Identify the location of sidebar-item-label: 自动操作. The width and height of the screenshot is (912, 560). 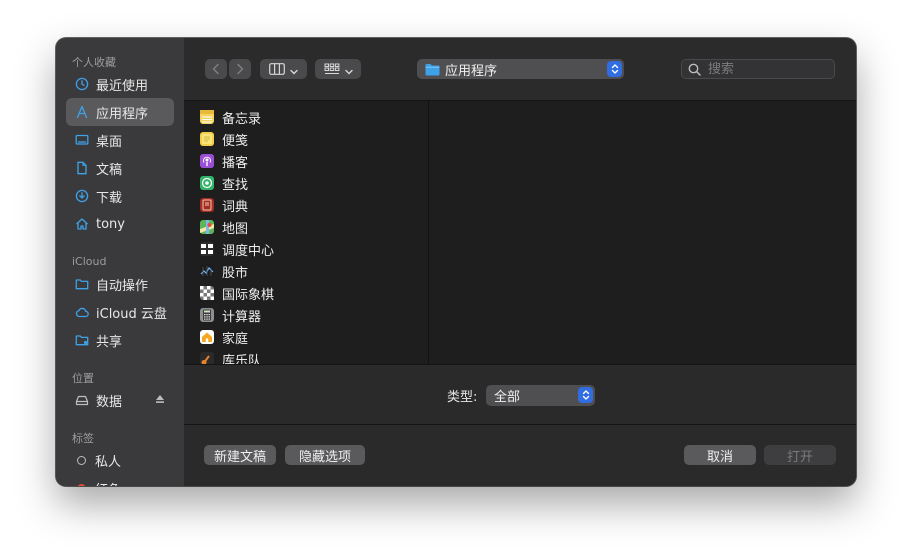
(122, 286).